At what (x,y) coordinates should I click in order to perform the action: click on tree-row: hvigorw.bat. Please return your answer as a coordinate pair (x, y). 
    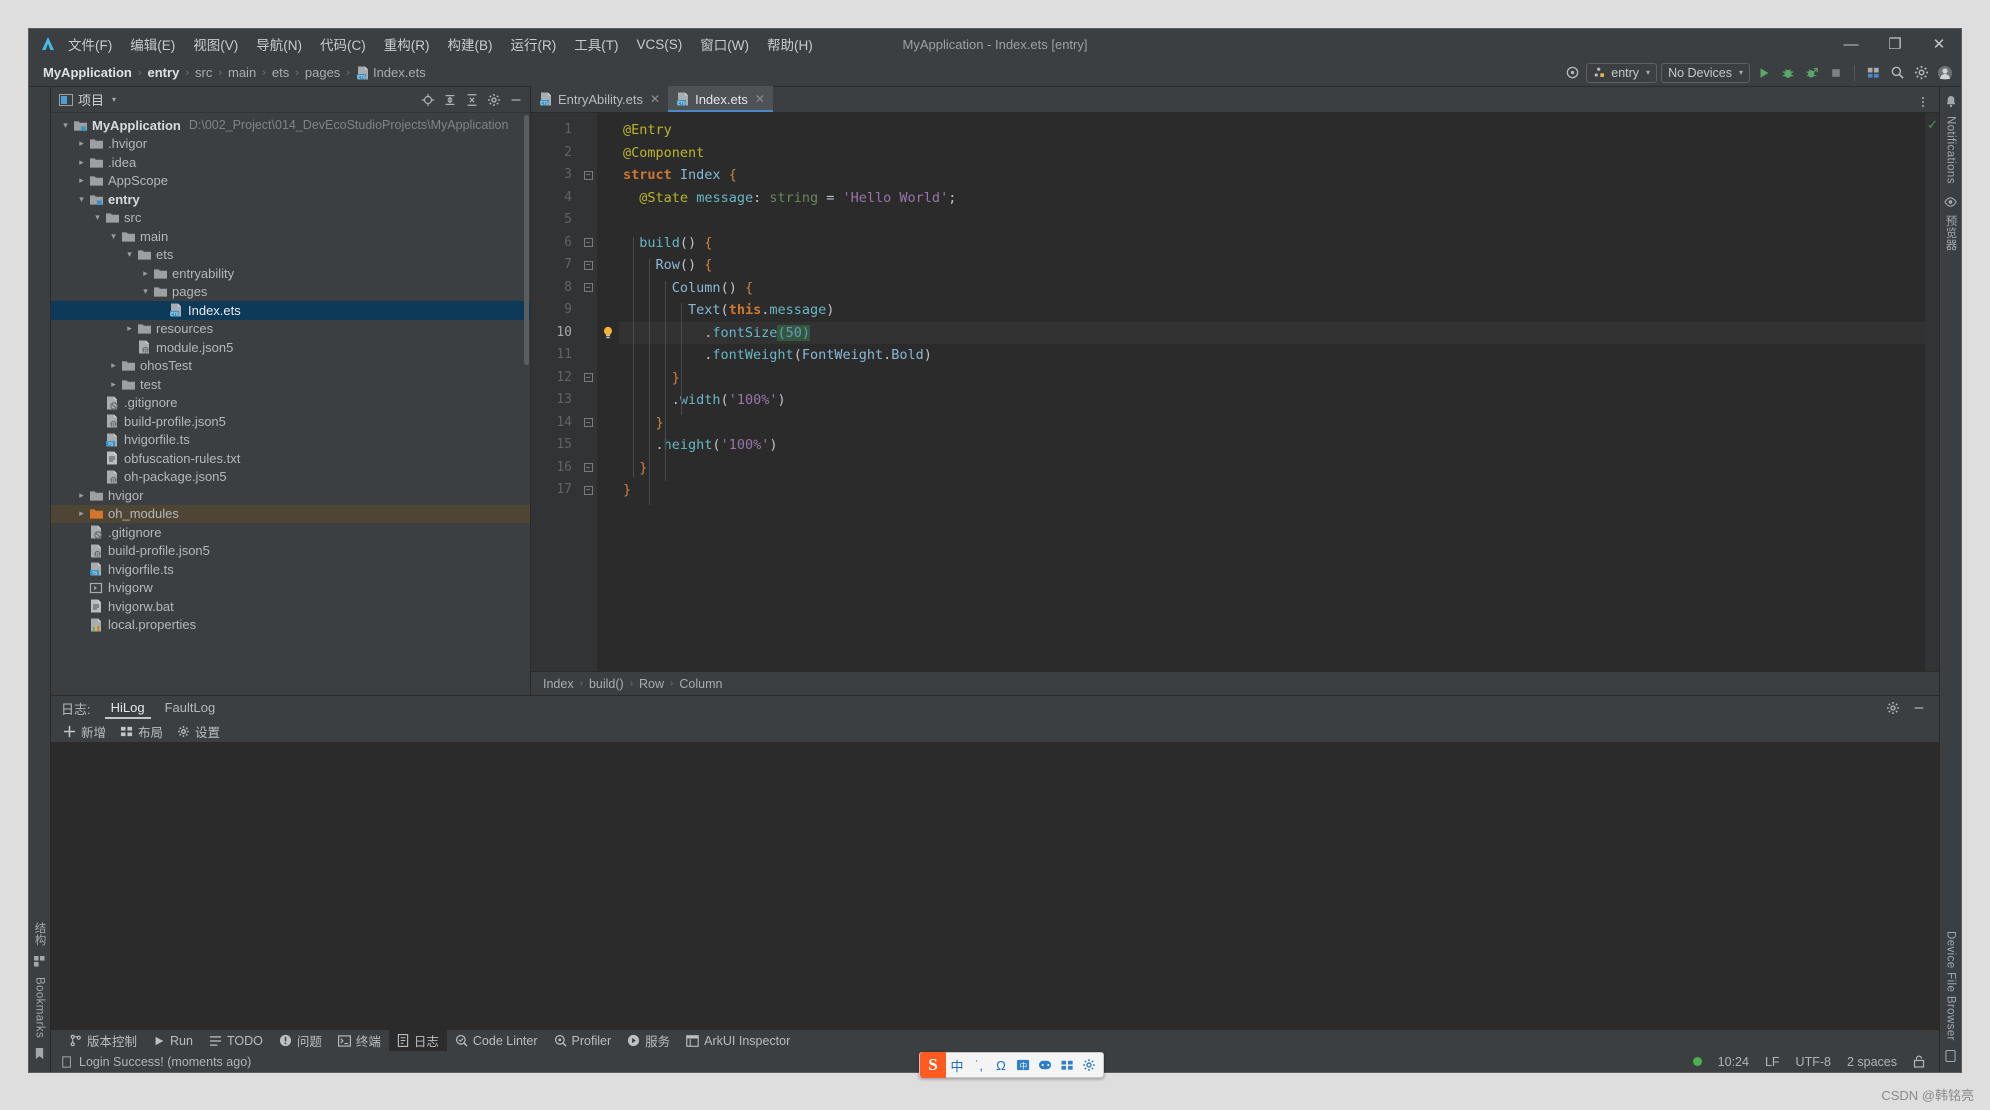
    Looking at the image, I should click on (290, 606).